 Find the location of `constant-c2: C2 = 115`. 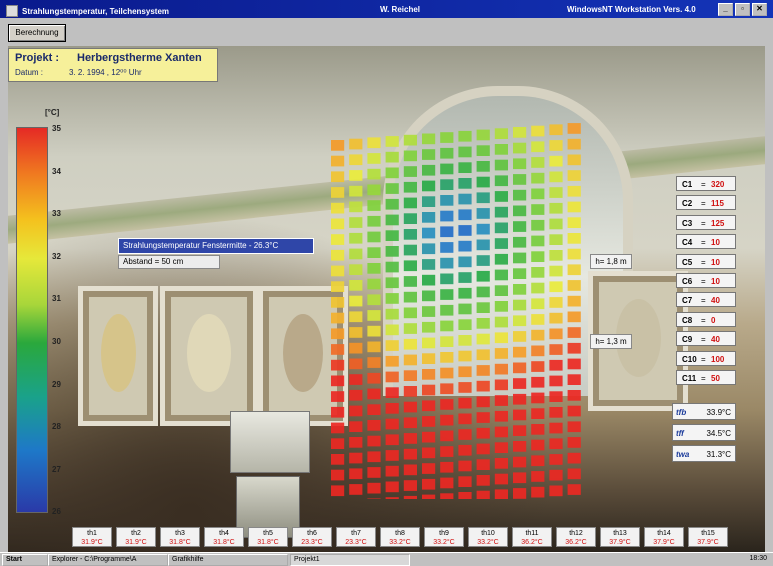

constant-c2: C2 = 115 is located at coordinates (706, 203).